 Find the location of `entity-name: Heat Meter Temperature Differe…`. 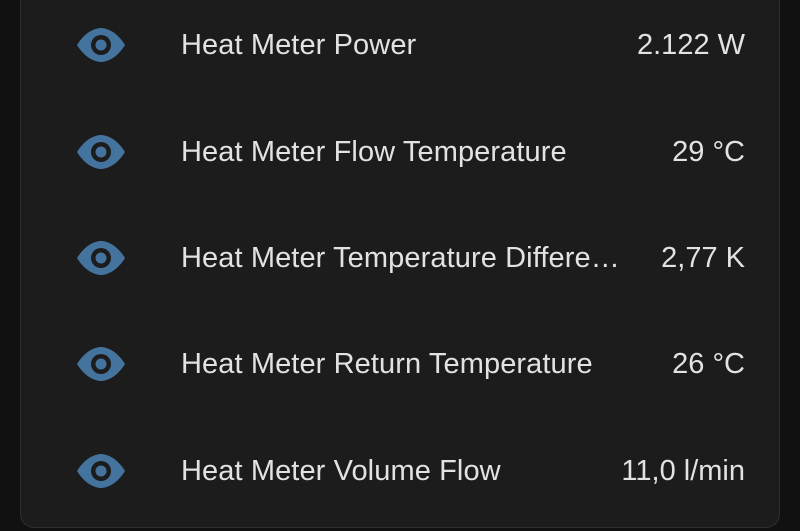

entity-name: Heat Meter Temperature Differe… is located at coordinates (400, 257).